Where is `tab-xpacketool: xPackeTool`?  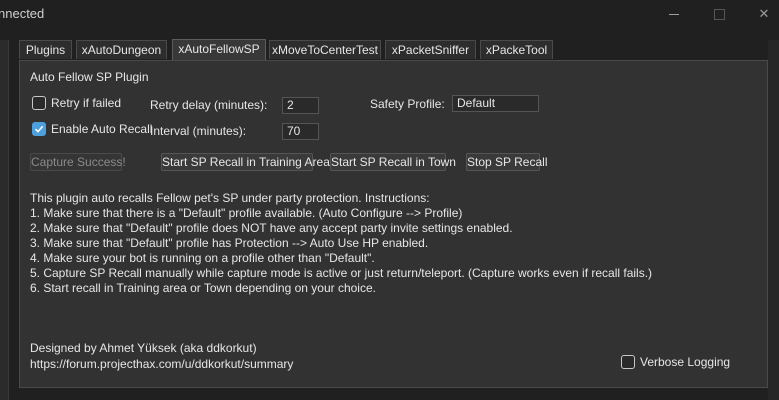 tab-xpacketool: xPackeTool is located at coordinates (516, 49).